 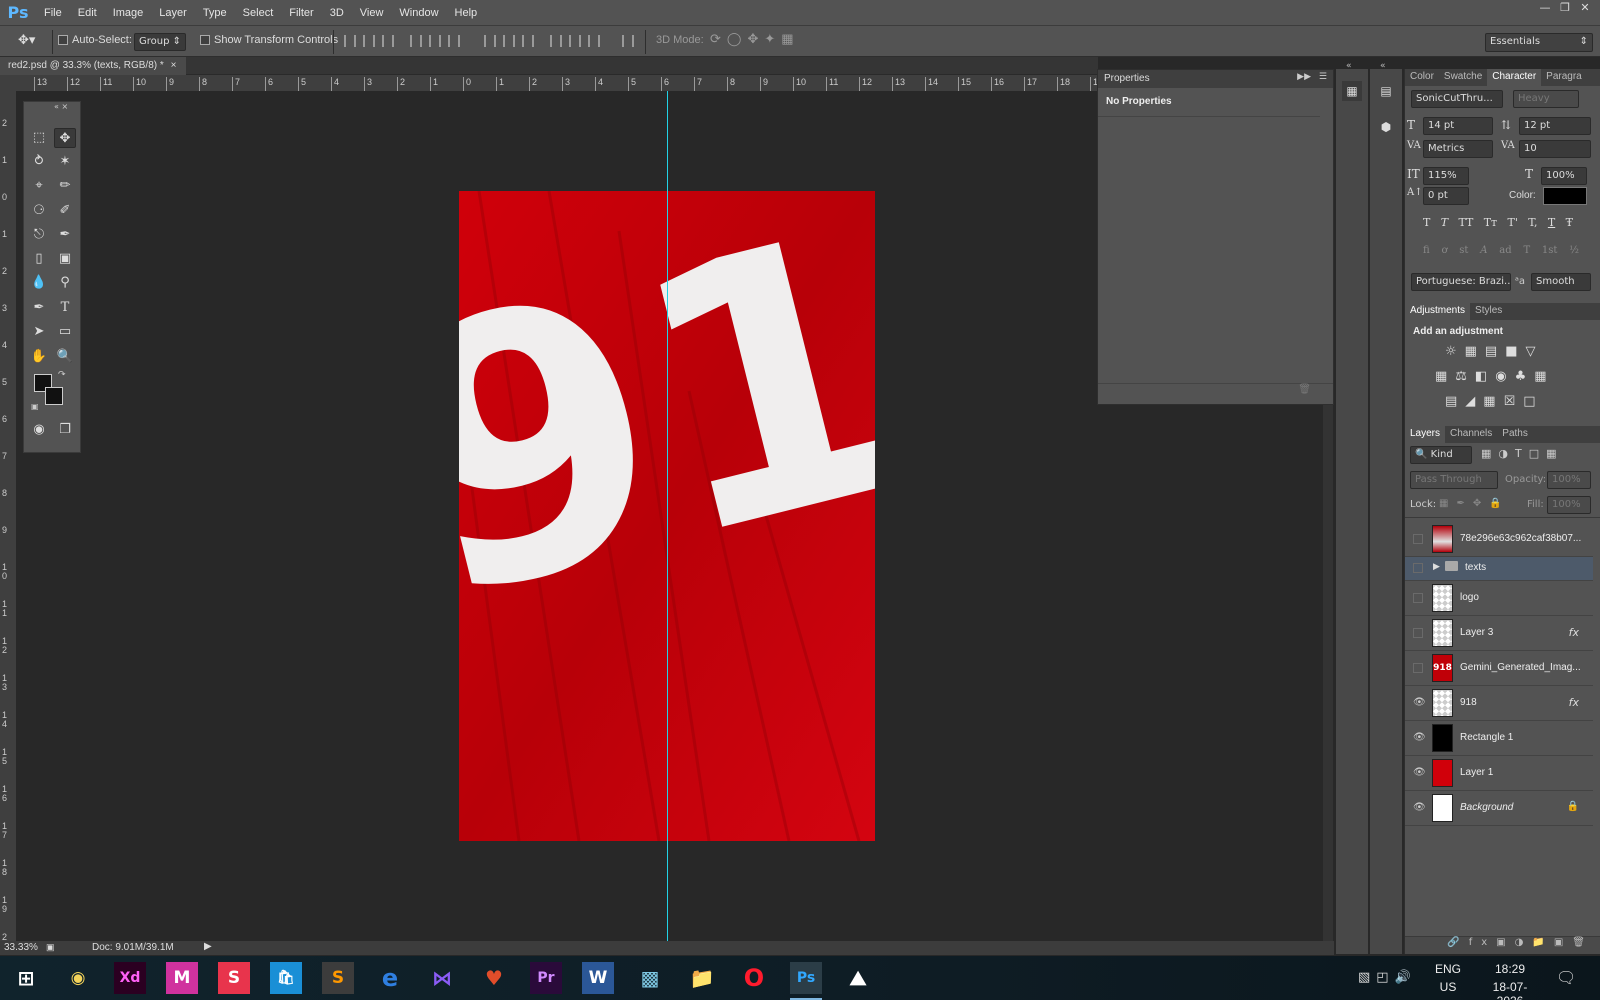 What do you see at coordinates (39, 308) in the screenshot?
I see `pen-tool-icon: ✒` at bounding box center [39, 308].